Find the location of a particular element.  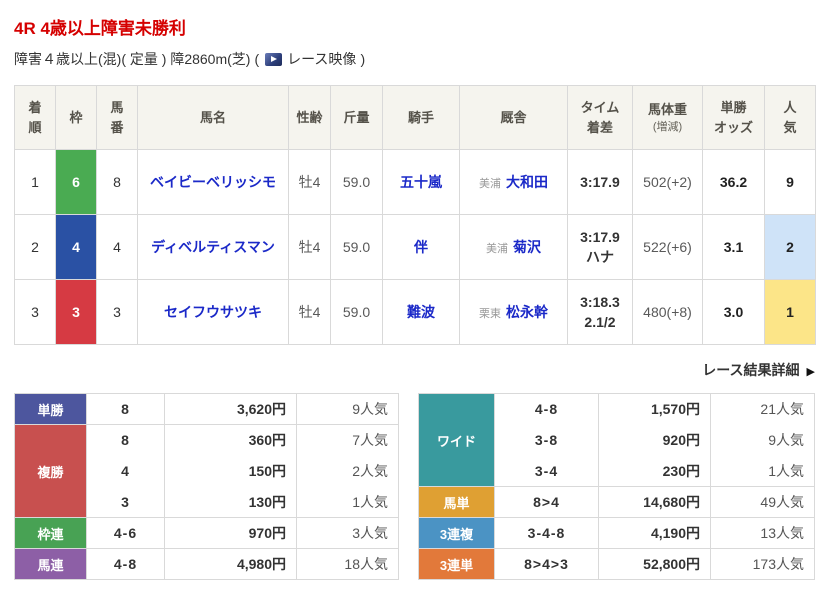

time-margin: 3:17.9 ハナ is located at coordinates (600, 247).